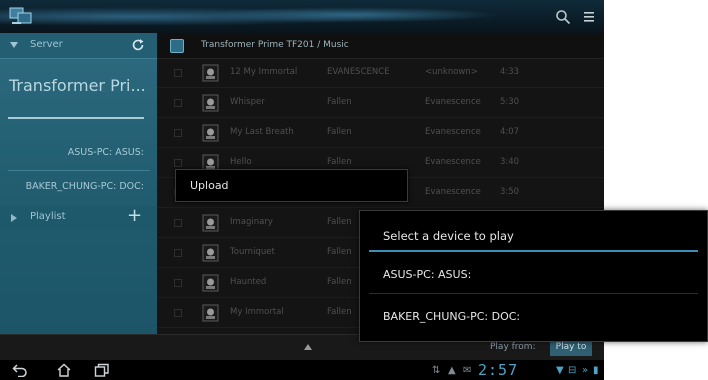 This screenshot has width=708, height=380. Describe the element at coordinates (46, 44) in the screenshot. I see `server-label: Server` at that location.